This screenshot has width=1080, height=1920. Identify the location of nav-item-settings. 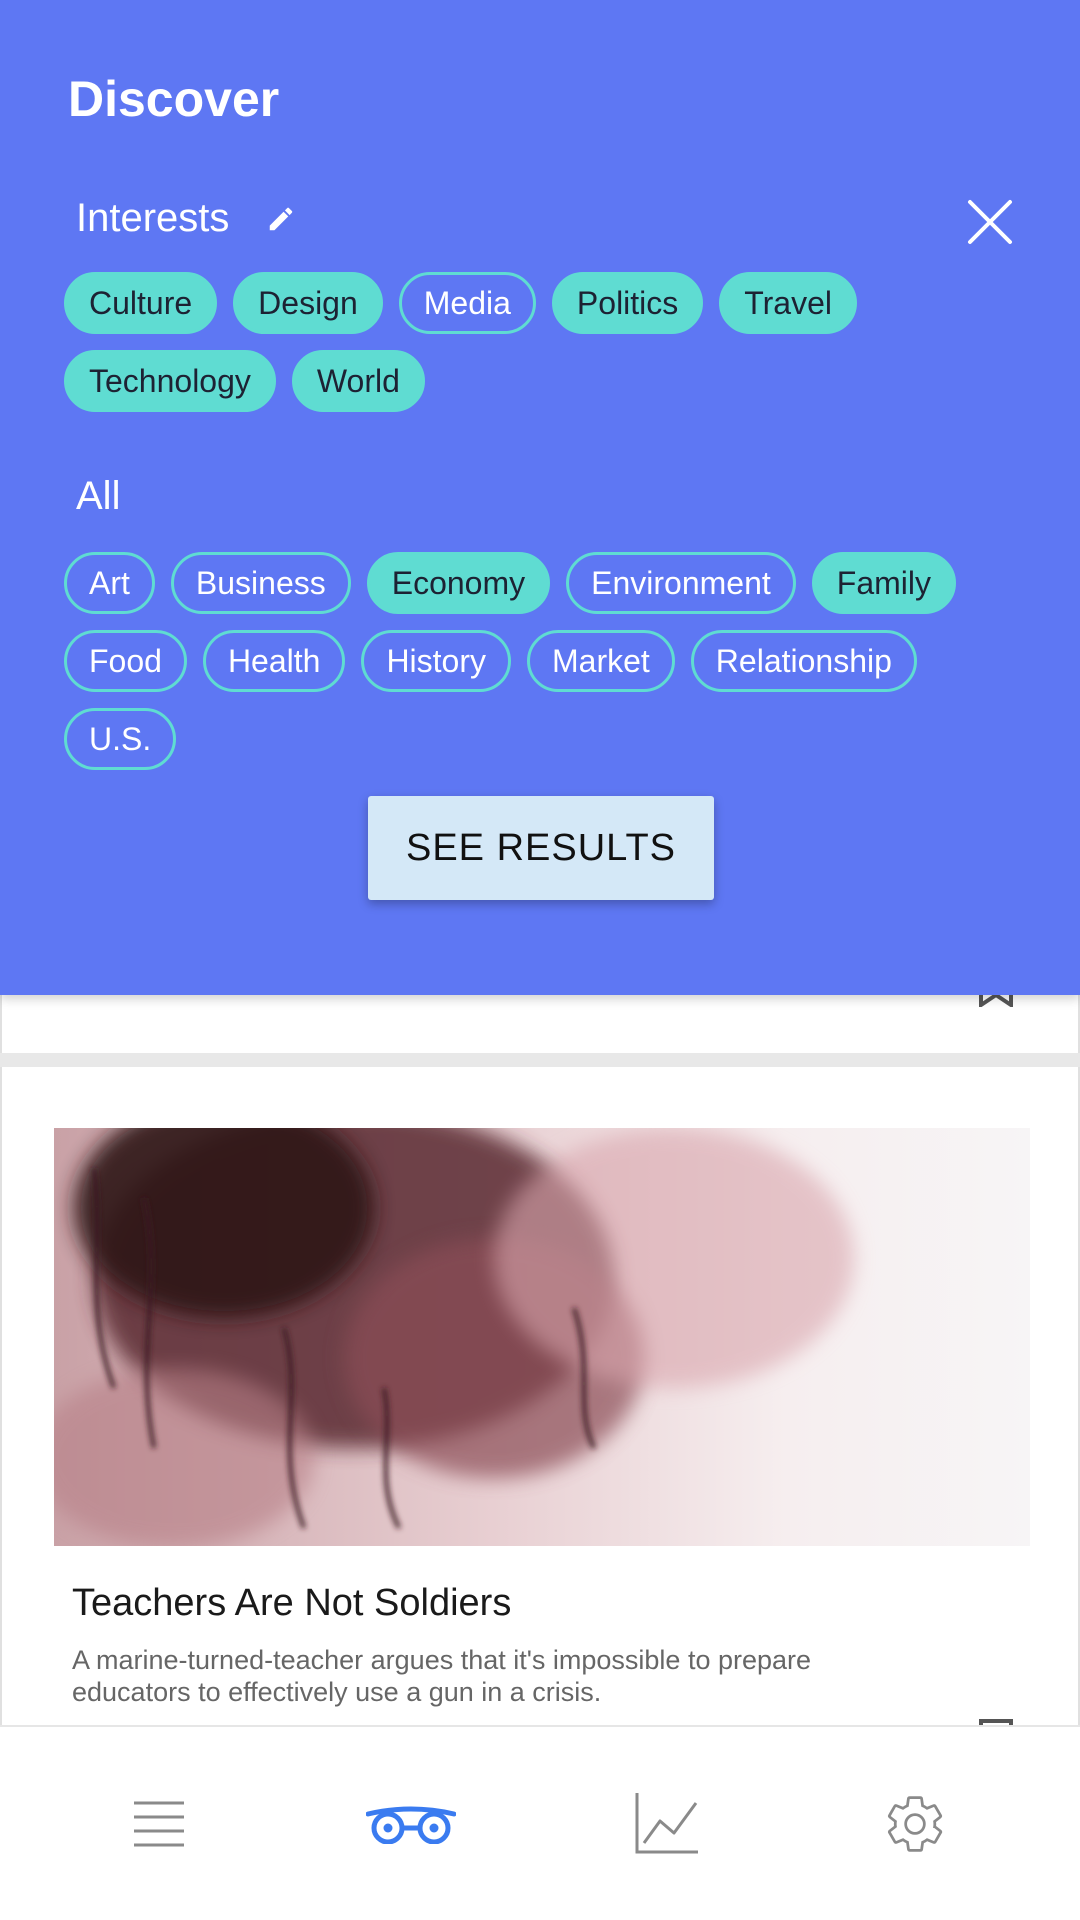
(915, 1823).